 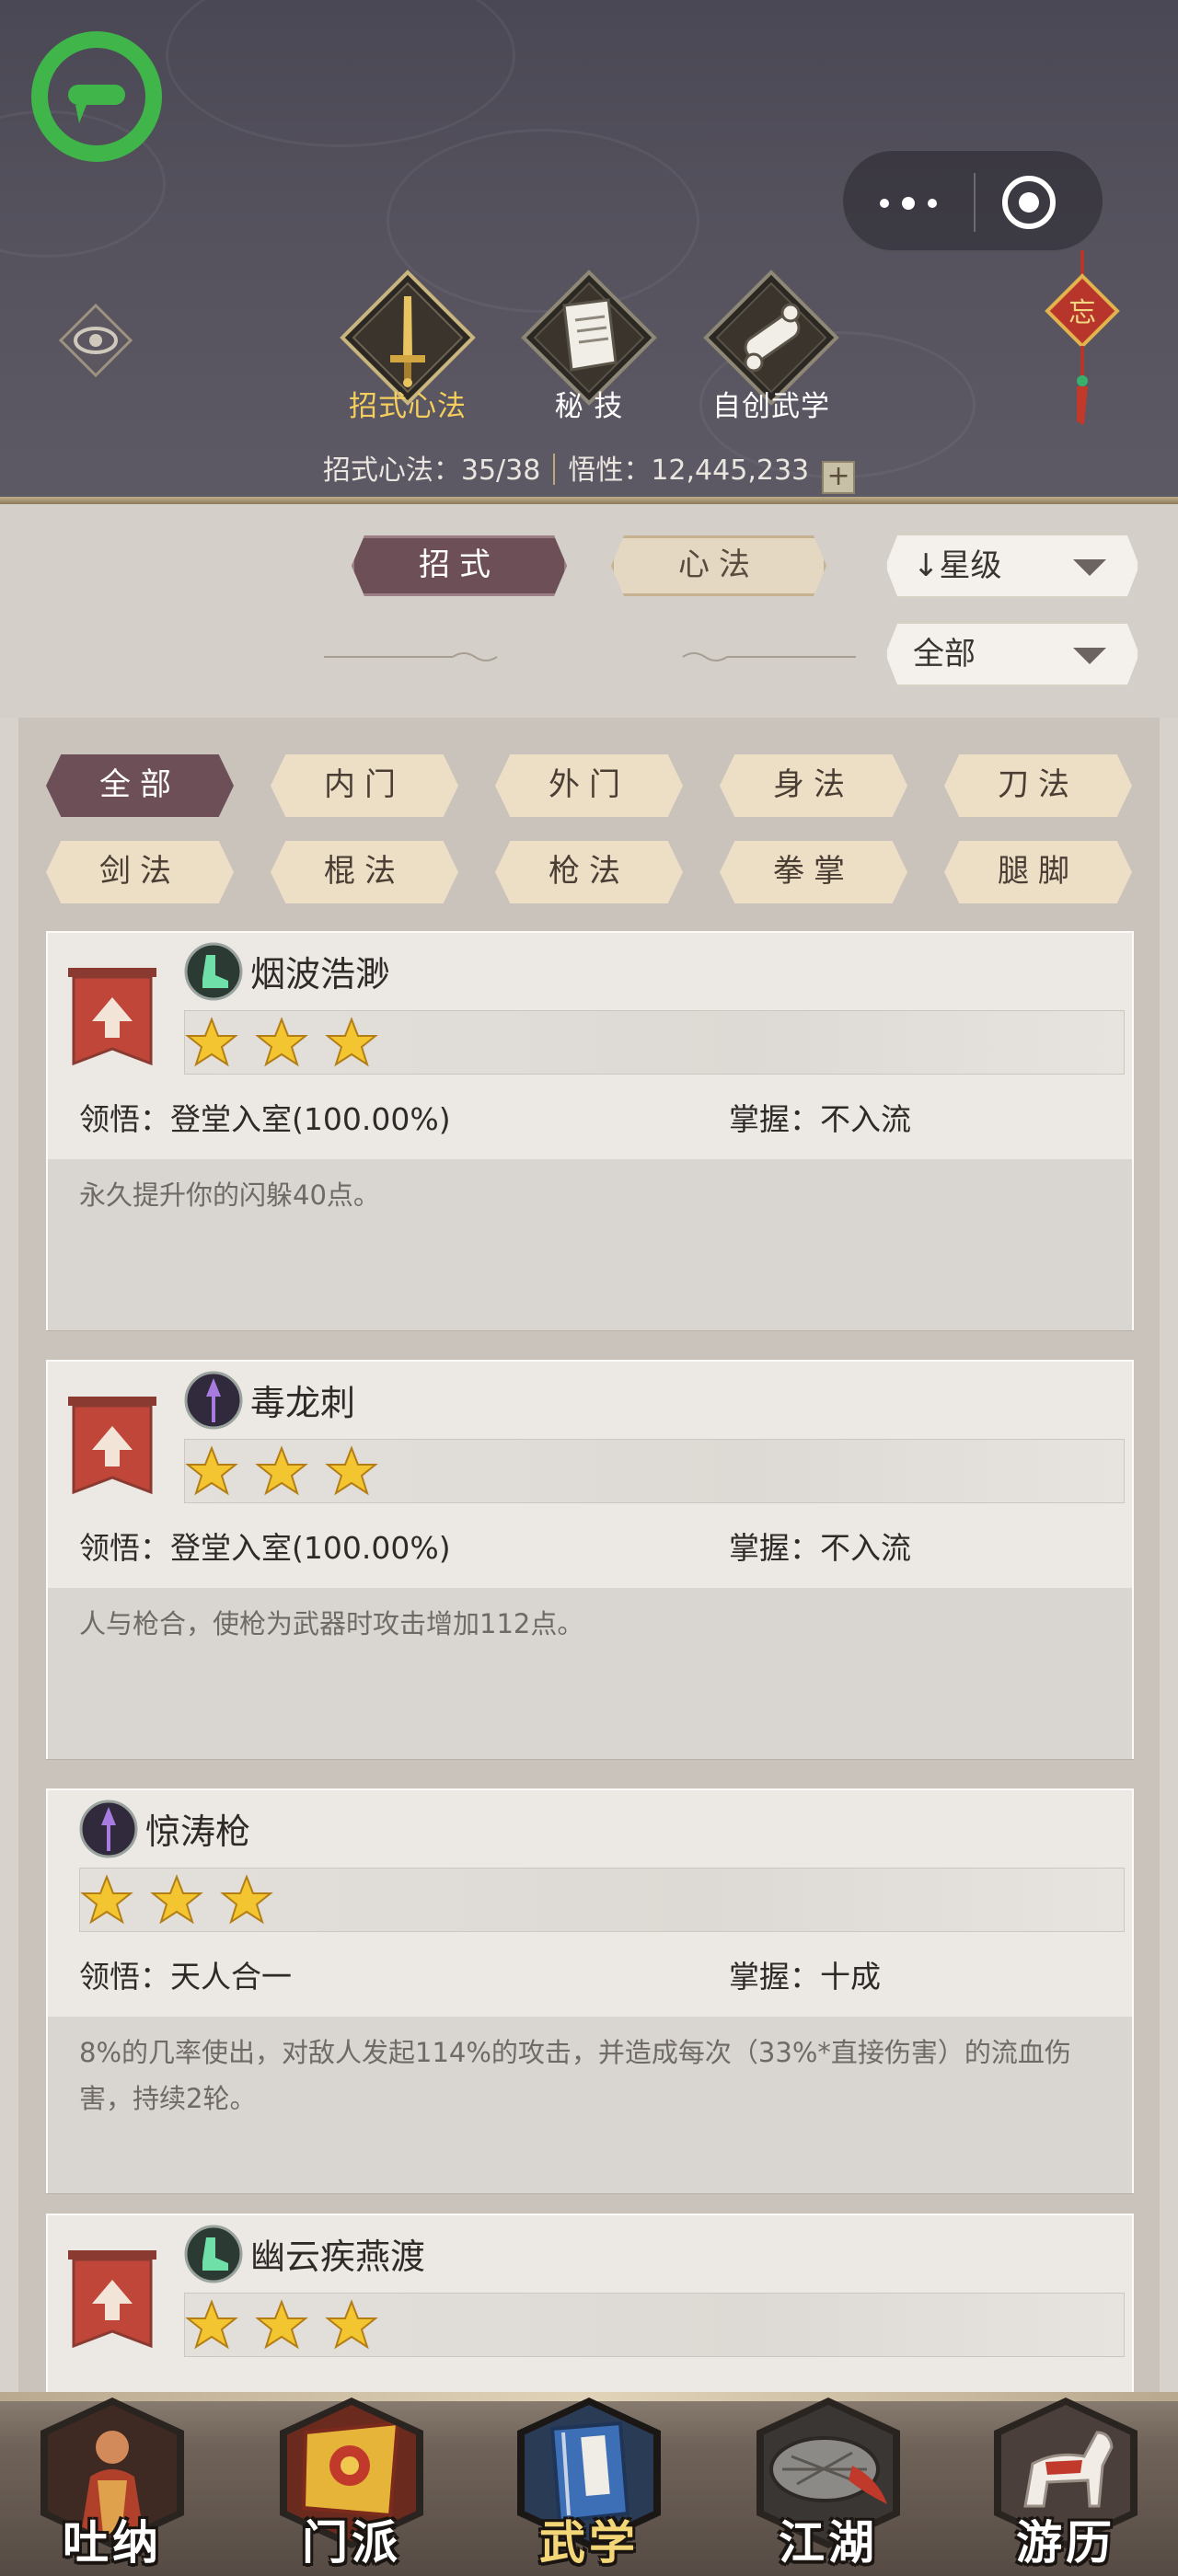 What do you see at coordinates (1066, 2487) in the screenshot?
I see `nav-travel: 游历` at bounding box center [1066, 2487].